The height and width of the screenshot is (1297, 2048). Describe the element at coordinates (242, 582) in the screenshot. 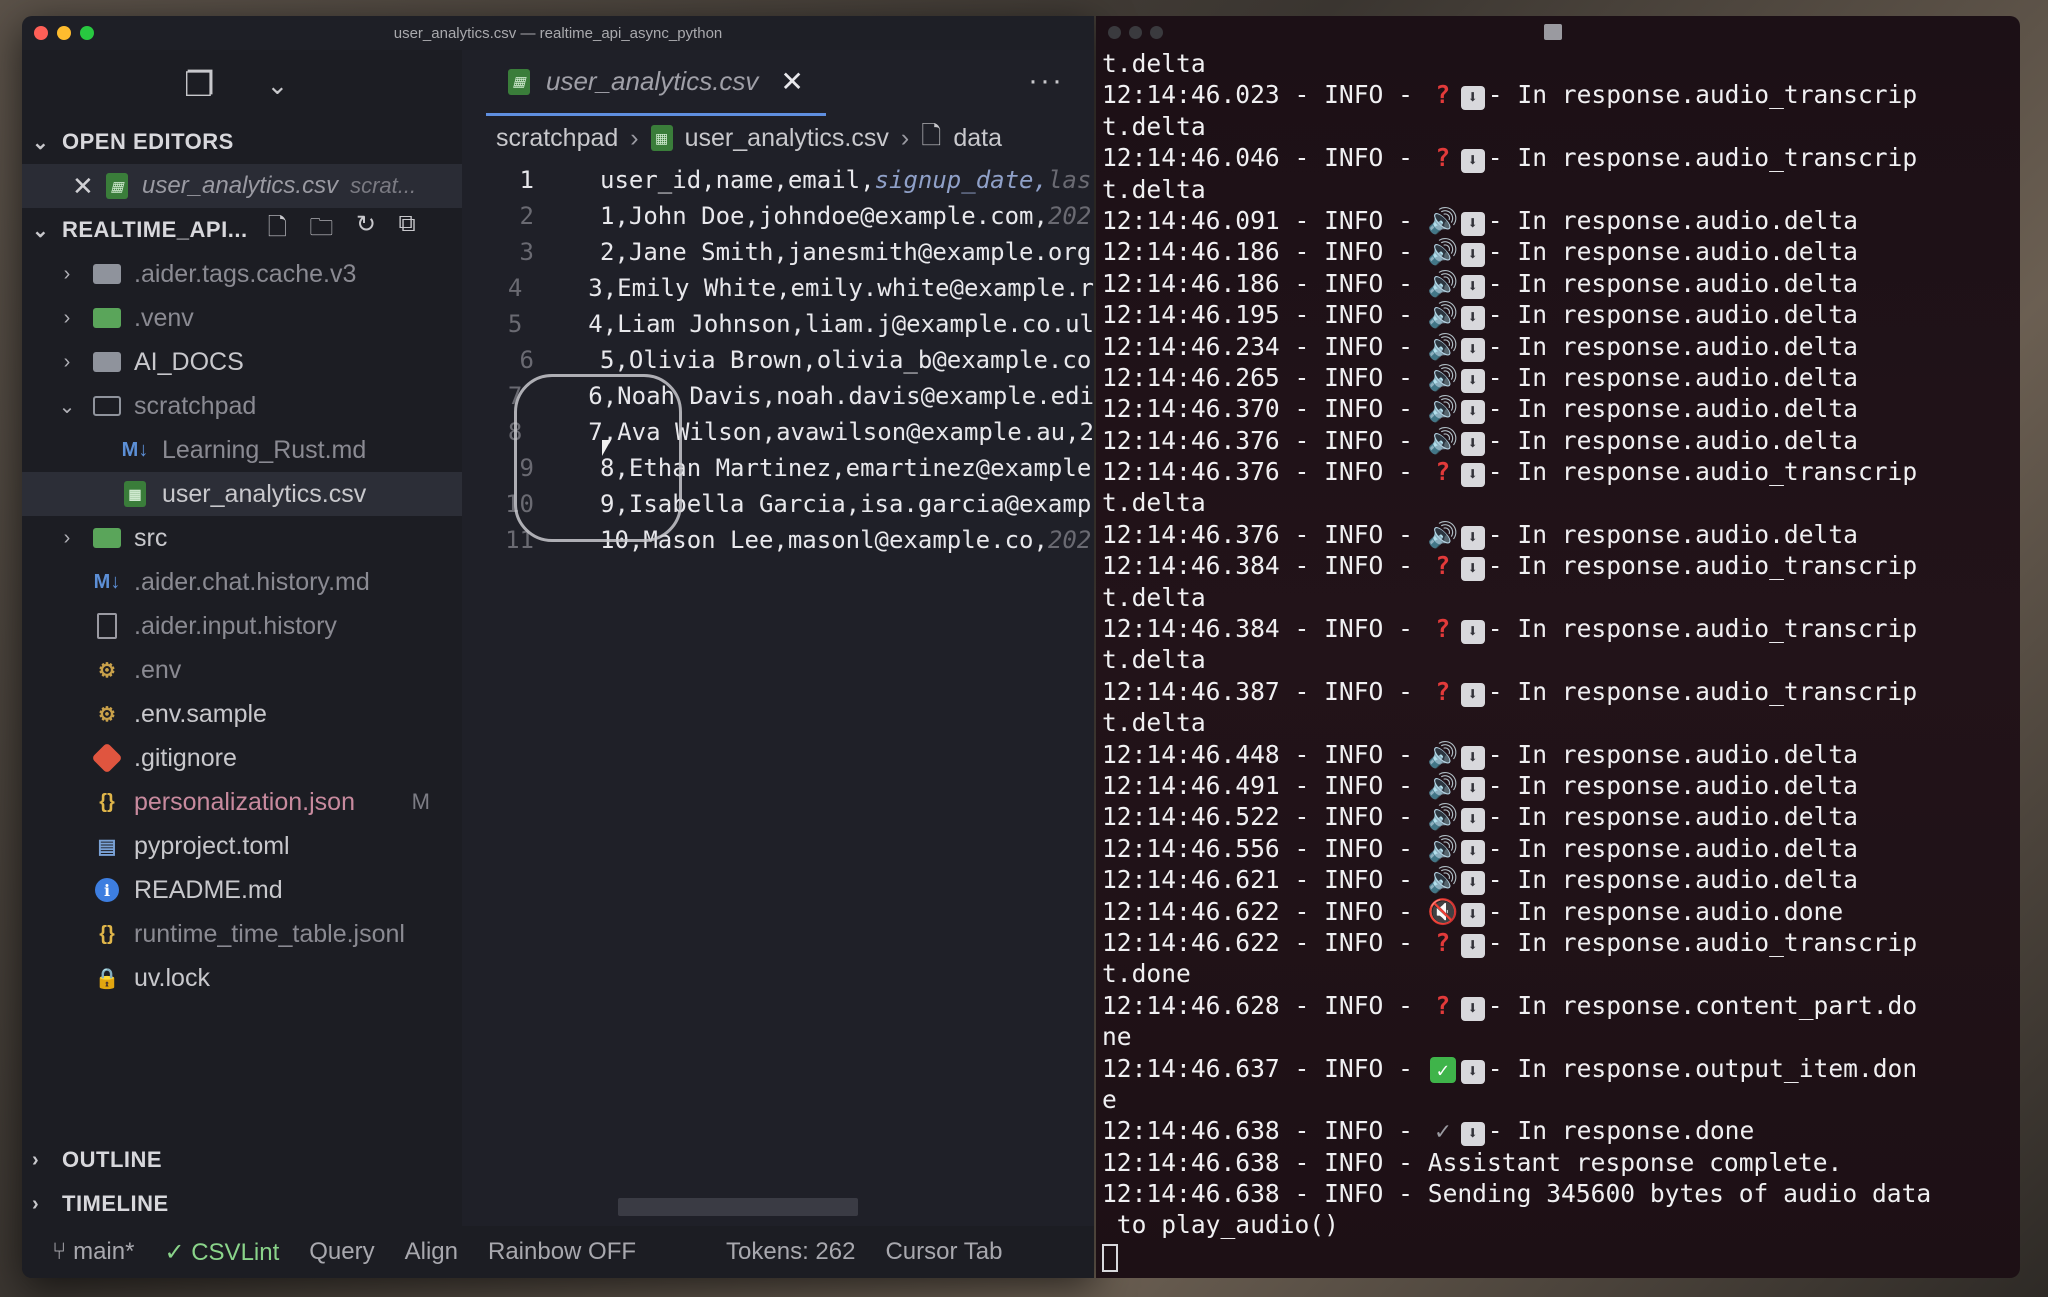

I see `tree-item-aider-chat-history: M↓ .aider.chat.history.md` at that location.